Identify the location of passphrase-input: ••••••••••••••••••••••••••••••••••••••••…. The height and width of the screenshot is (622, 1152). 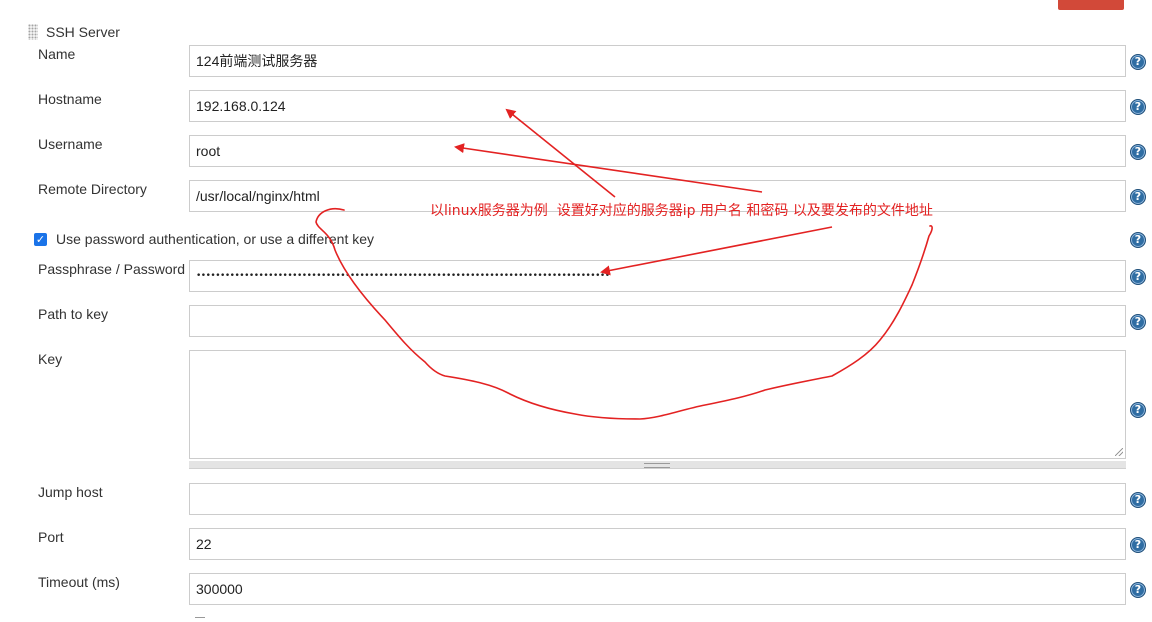
(657, 276).